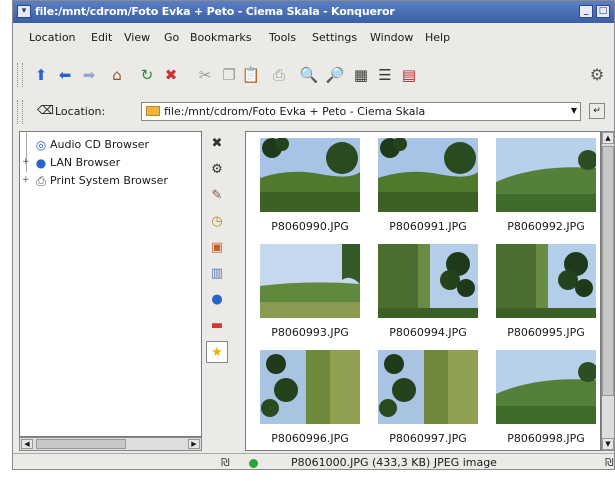 The image size is (615, 481). I want to click on file-item: P8060997.JPG, so click(428, 398).